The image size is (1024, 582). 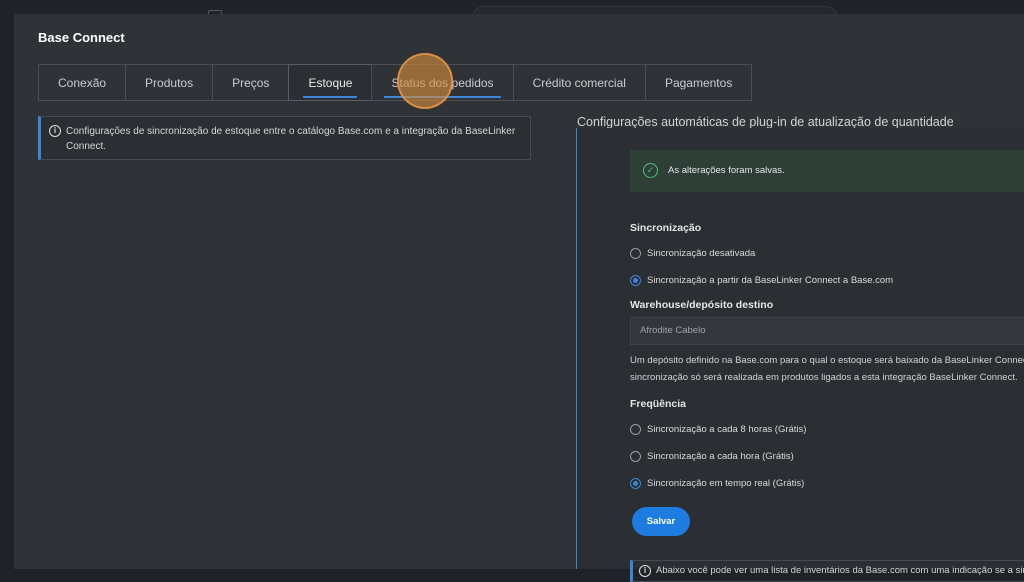 I want to click on radio-sync-disabled: Sincronização desativada, so click(x=692, y=253).